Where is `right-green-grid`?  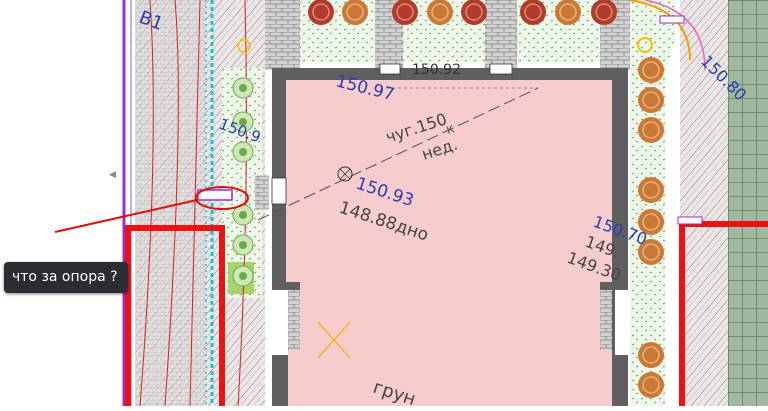 right-green-grid is located at coordinates (748, 203).